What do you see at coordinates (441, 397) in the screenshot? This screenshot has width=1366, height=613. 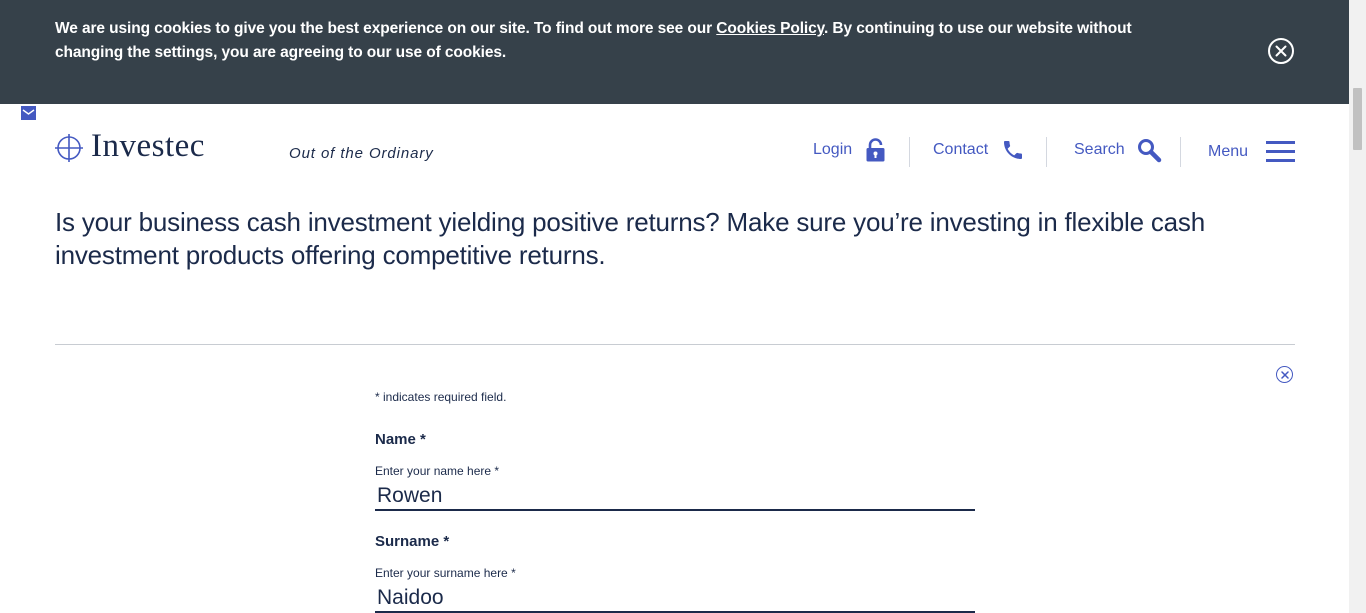 I see `required-note: * indicates required field.` at bounding box center [441, 397].